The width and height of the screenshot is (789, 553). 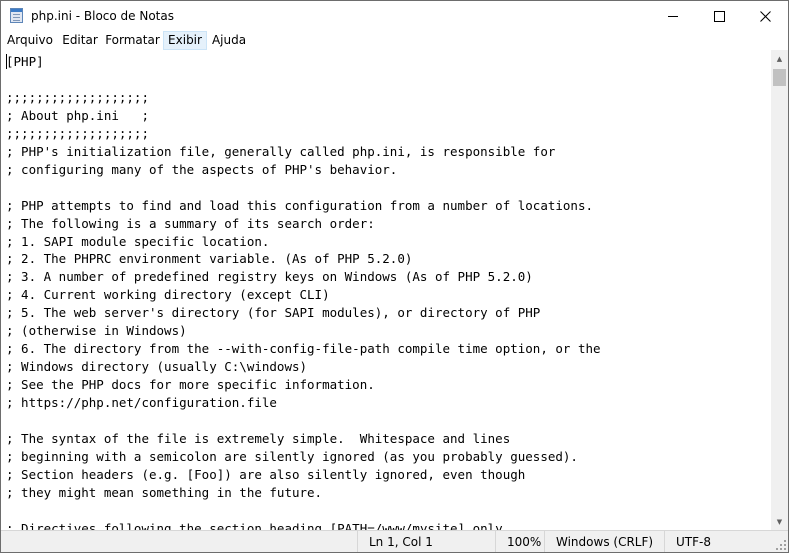 I want to click on scroll-down-button: ▼, so click(x=779, y=521).